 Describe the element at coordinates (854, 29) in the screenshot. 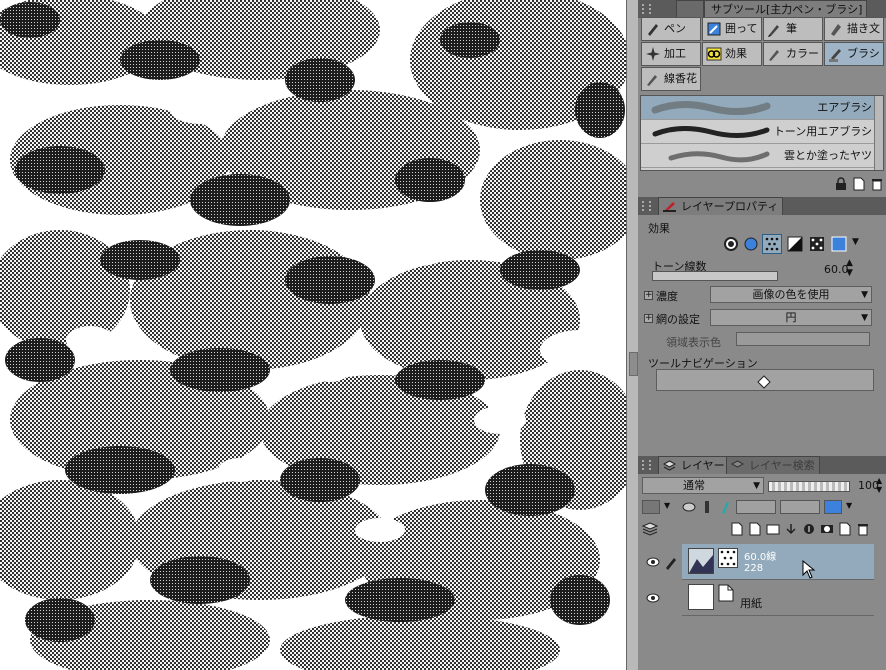

I see `subtool-group-write: 描き文` at that location.